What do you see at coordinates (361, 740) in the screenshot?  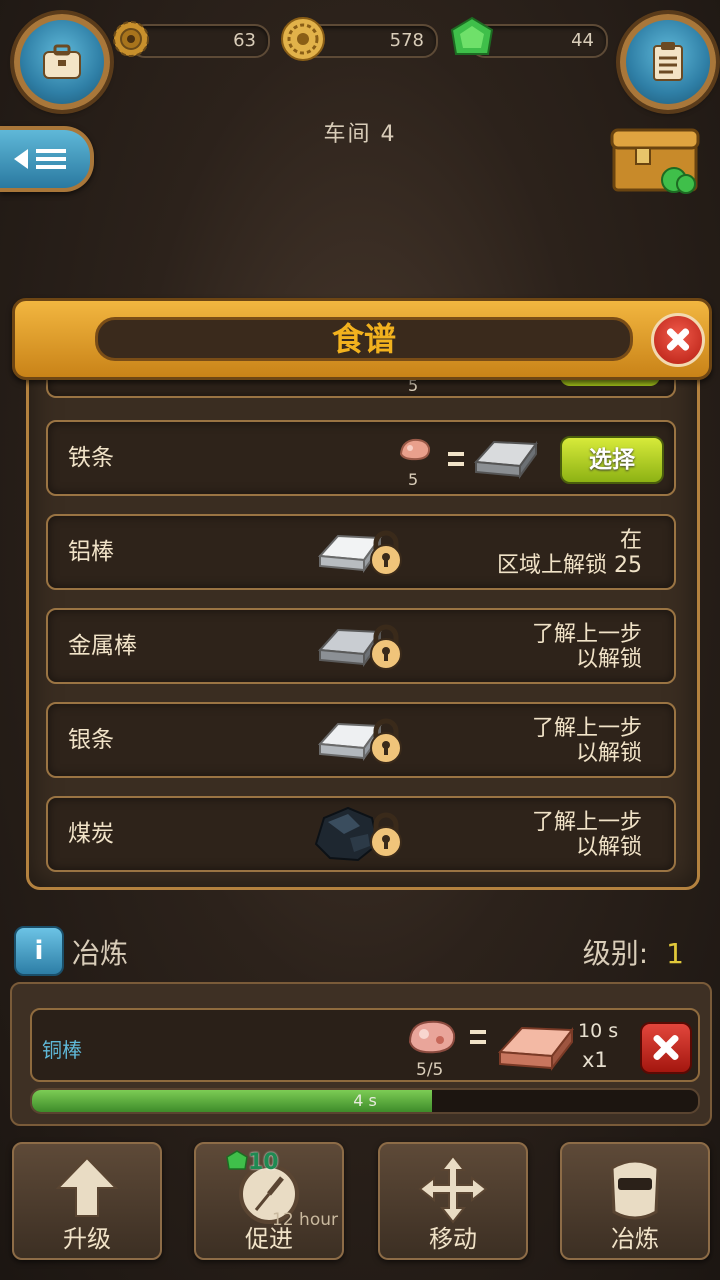 I see `recipe-row-silver-bar: 银条 了解上一步 以解锁` at bounding box center [361, 740].